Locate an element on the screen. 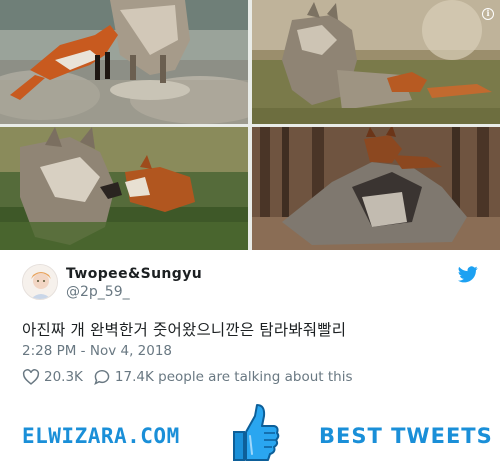  photo-wolf-sniffing-fox is located at coordinates (124, 188).